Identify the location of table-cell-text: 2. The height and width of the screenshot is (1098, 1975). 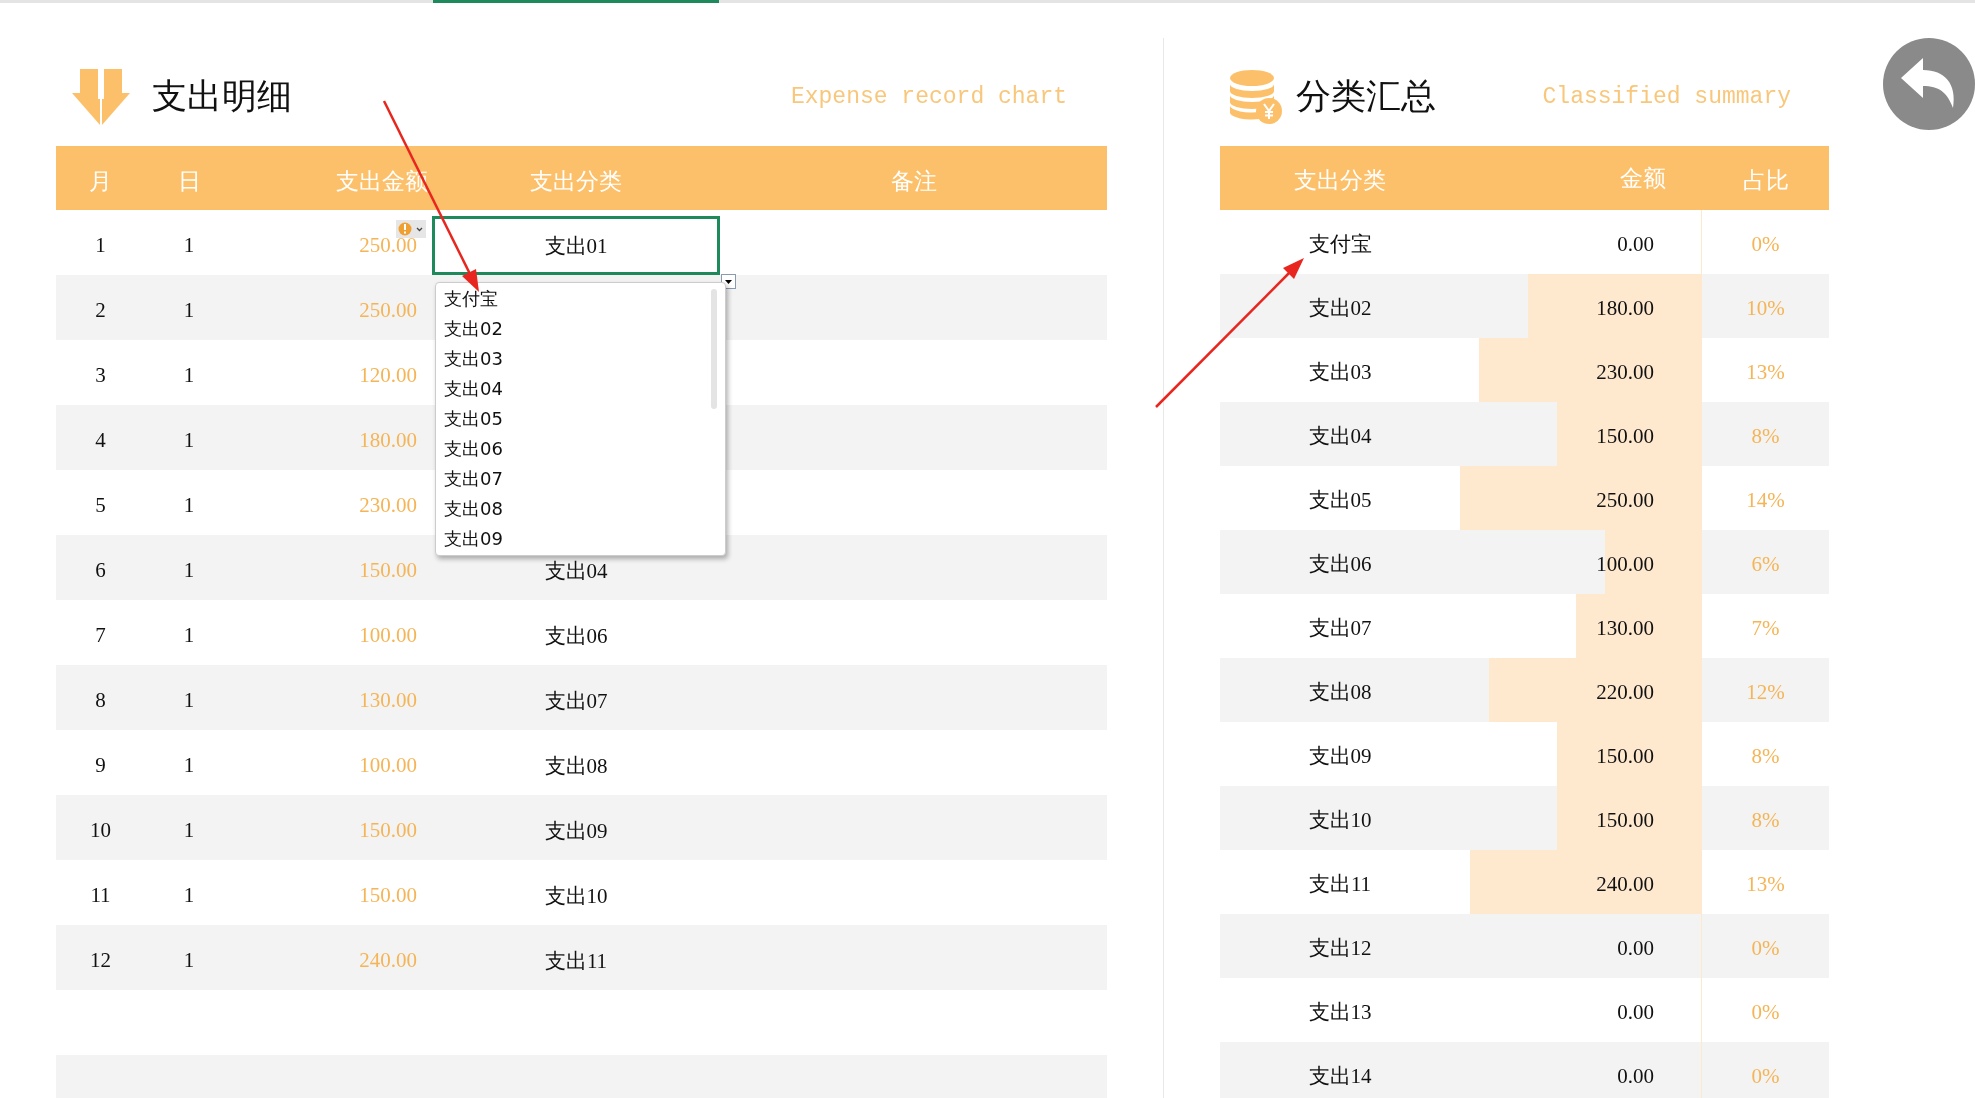
(100, 310).